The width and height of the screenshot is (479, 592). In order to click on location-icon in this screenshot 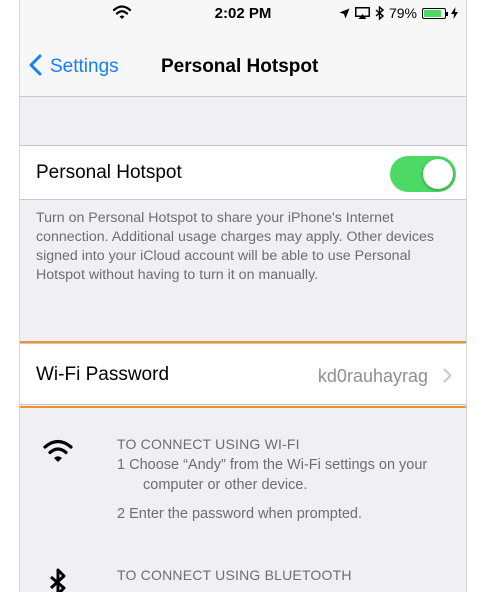, I will do `click(344, 13)`.